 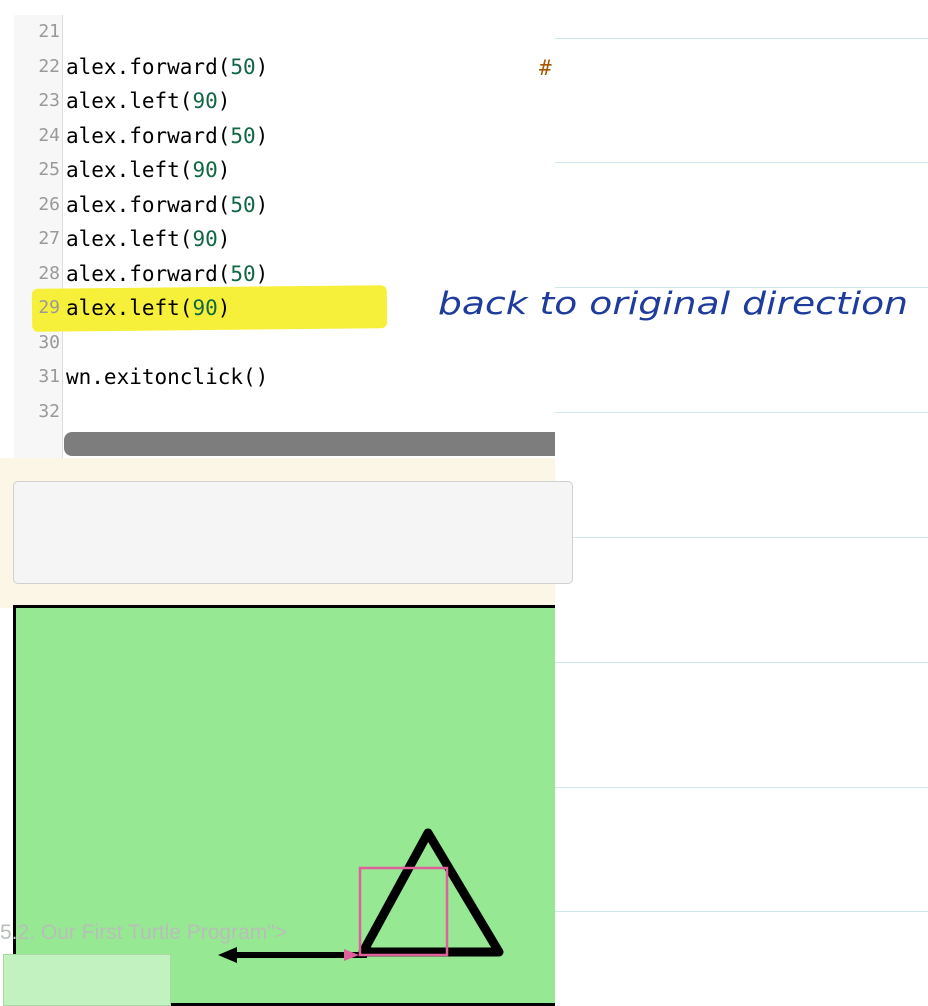 I want to click on handwritten-annotation: back to original direction, so click(x=678, y=302).